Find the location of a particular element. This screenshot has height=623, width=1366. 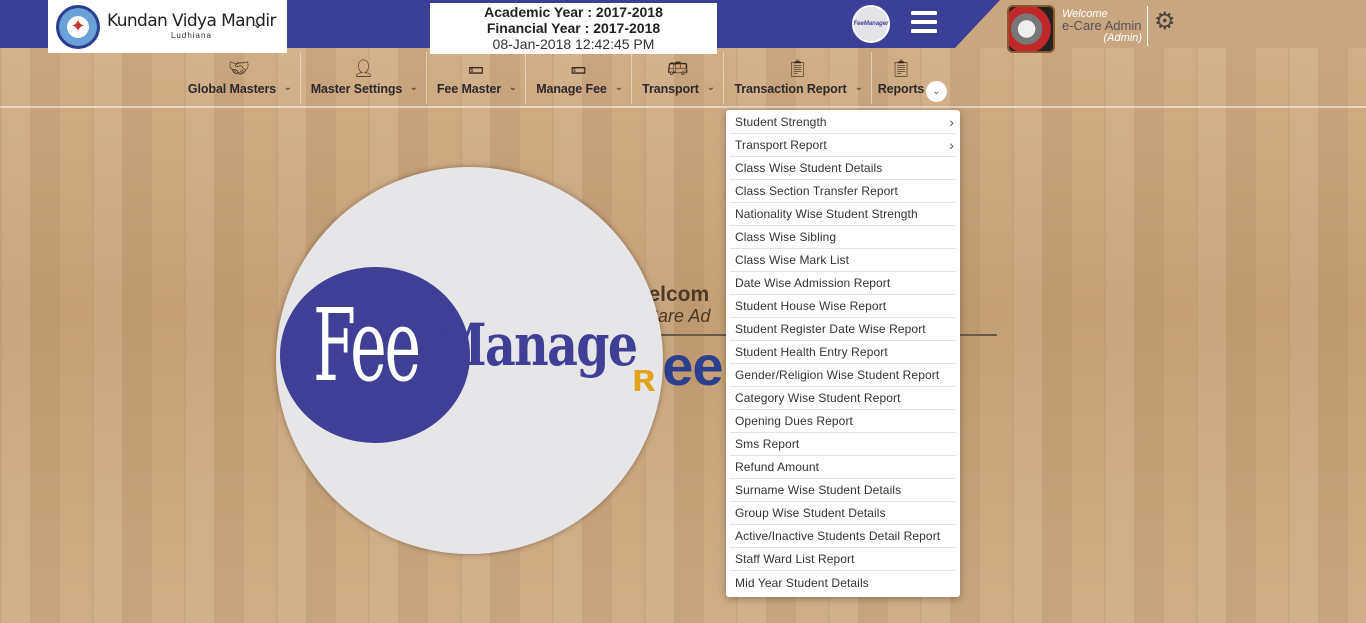

reports-menu-item: Sms Report is located at coordinates (843, 444).